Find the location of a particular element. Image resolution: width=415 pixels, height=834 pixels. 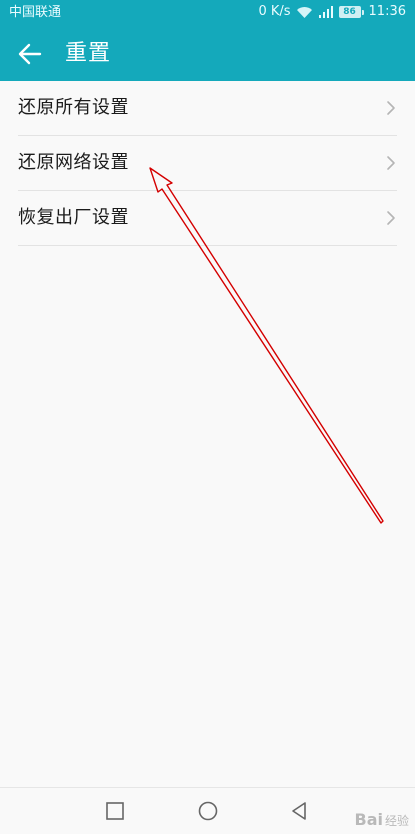

status-indicators: 0 K/s 86 11:36 is located at coordinates (332, 12).